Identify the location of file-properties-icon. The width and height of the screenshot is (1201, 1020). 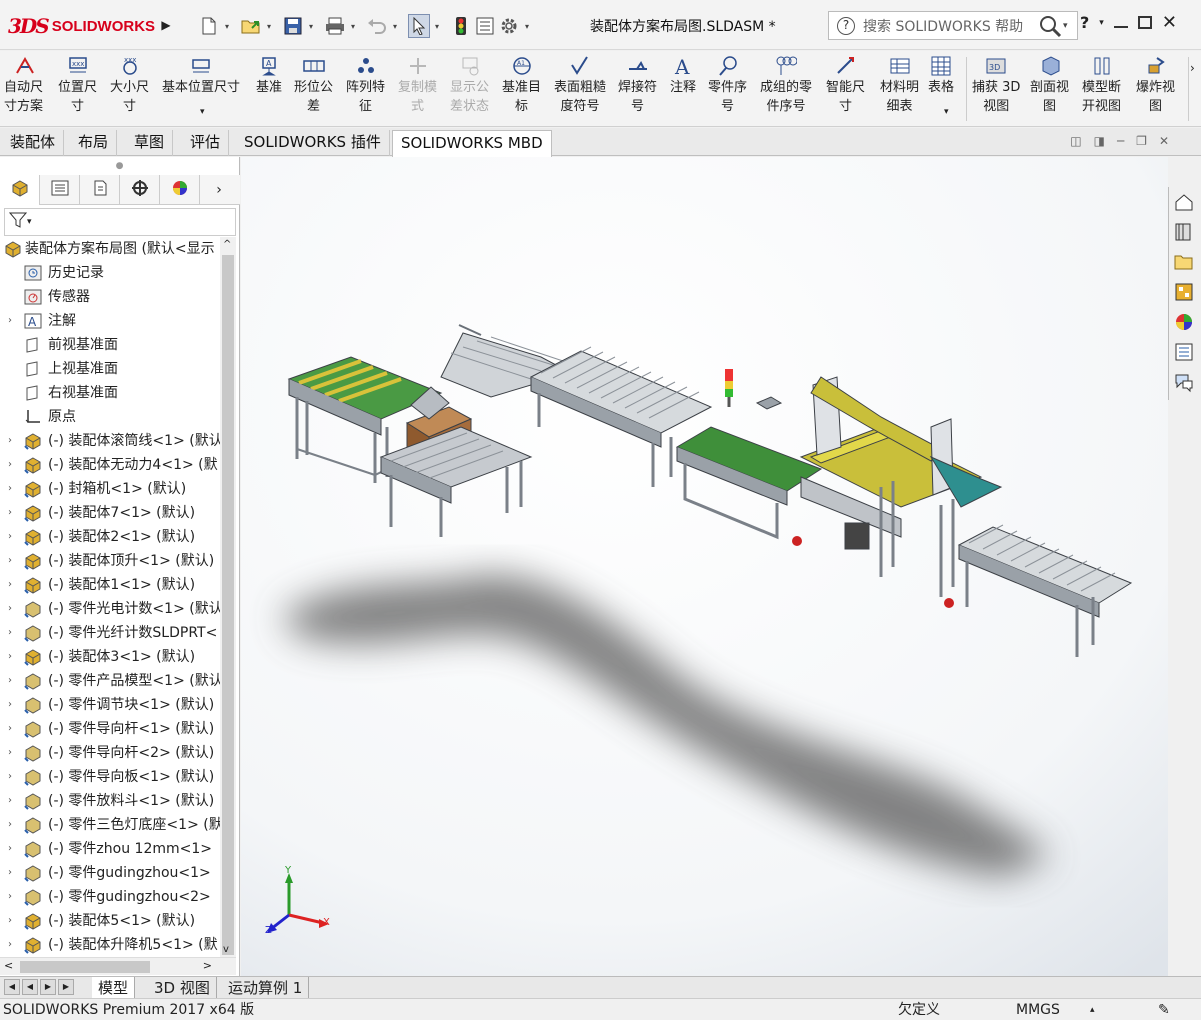
(485, 26).